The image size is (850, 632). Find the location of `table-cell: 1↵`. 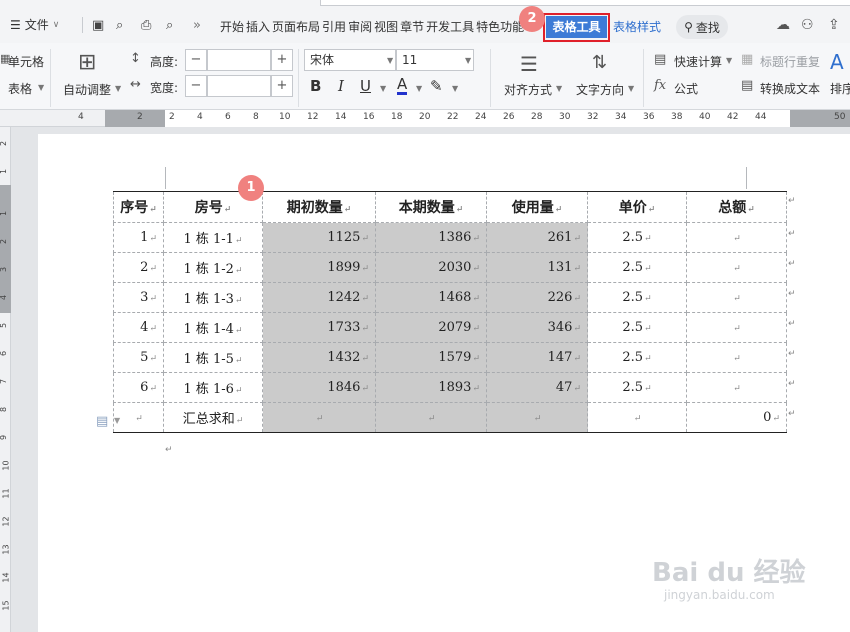

table-cell: 1↵ is located at coordinates (138, 237).